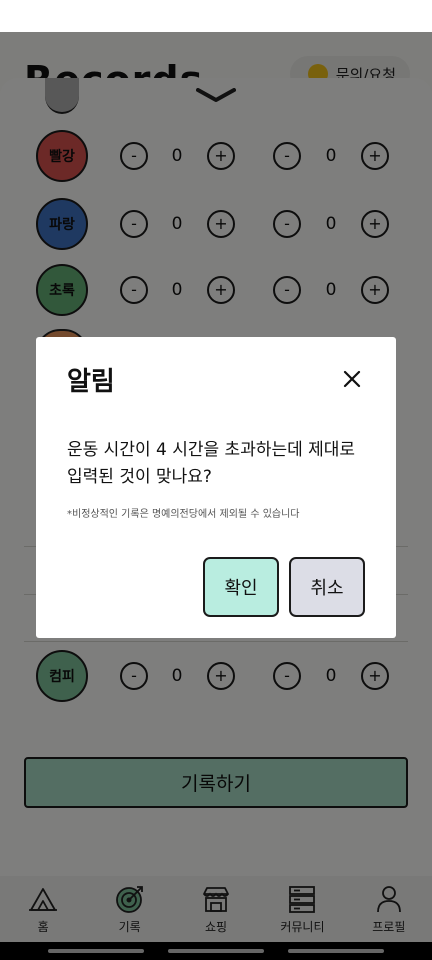  What do you see at coordinates (216, 16) in the screenshot?
I see `status-bar` at bounding box center [216, 16].